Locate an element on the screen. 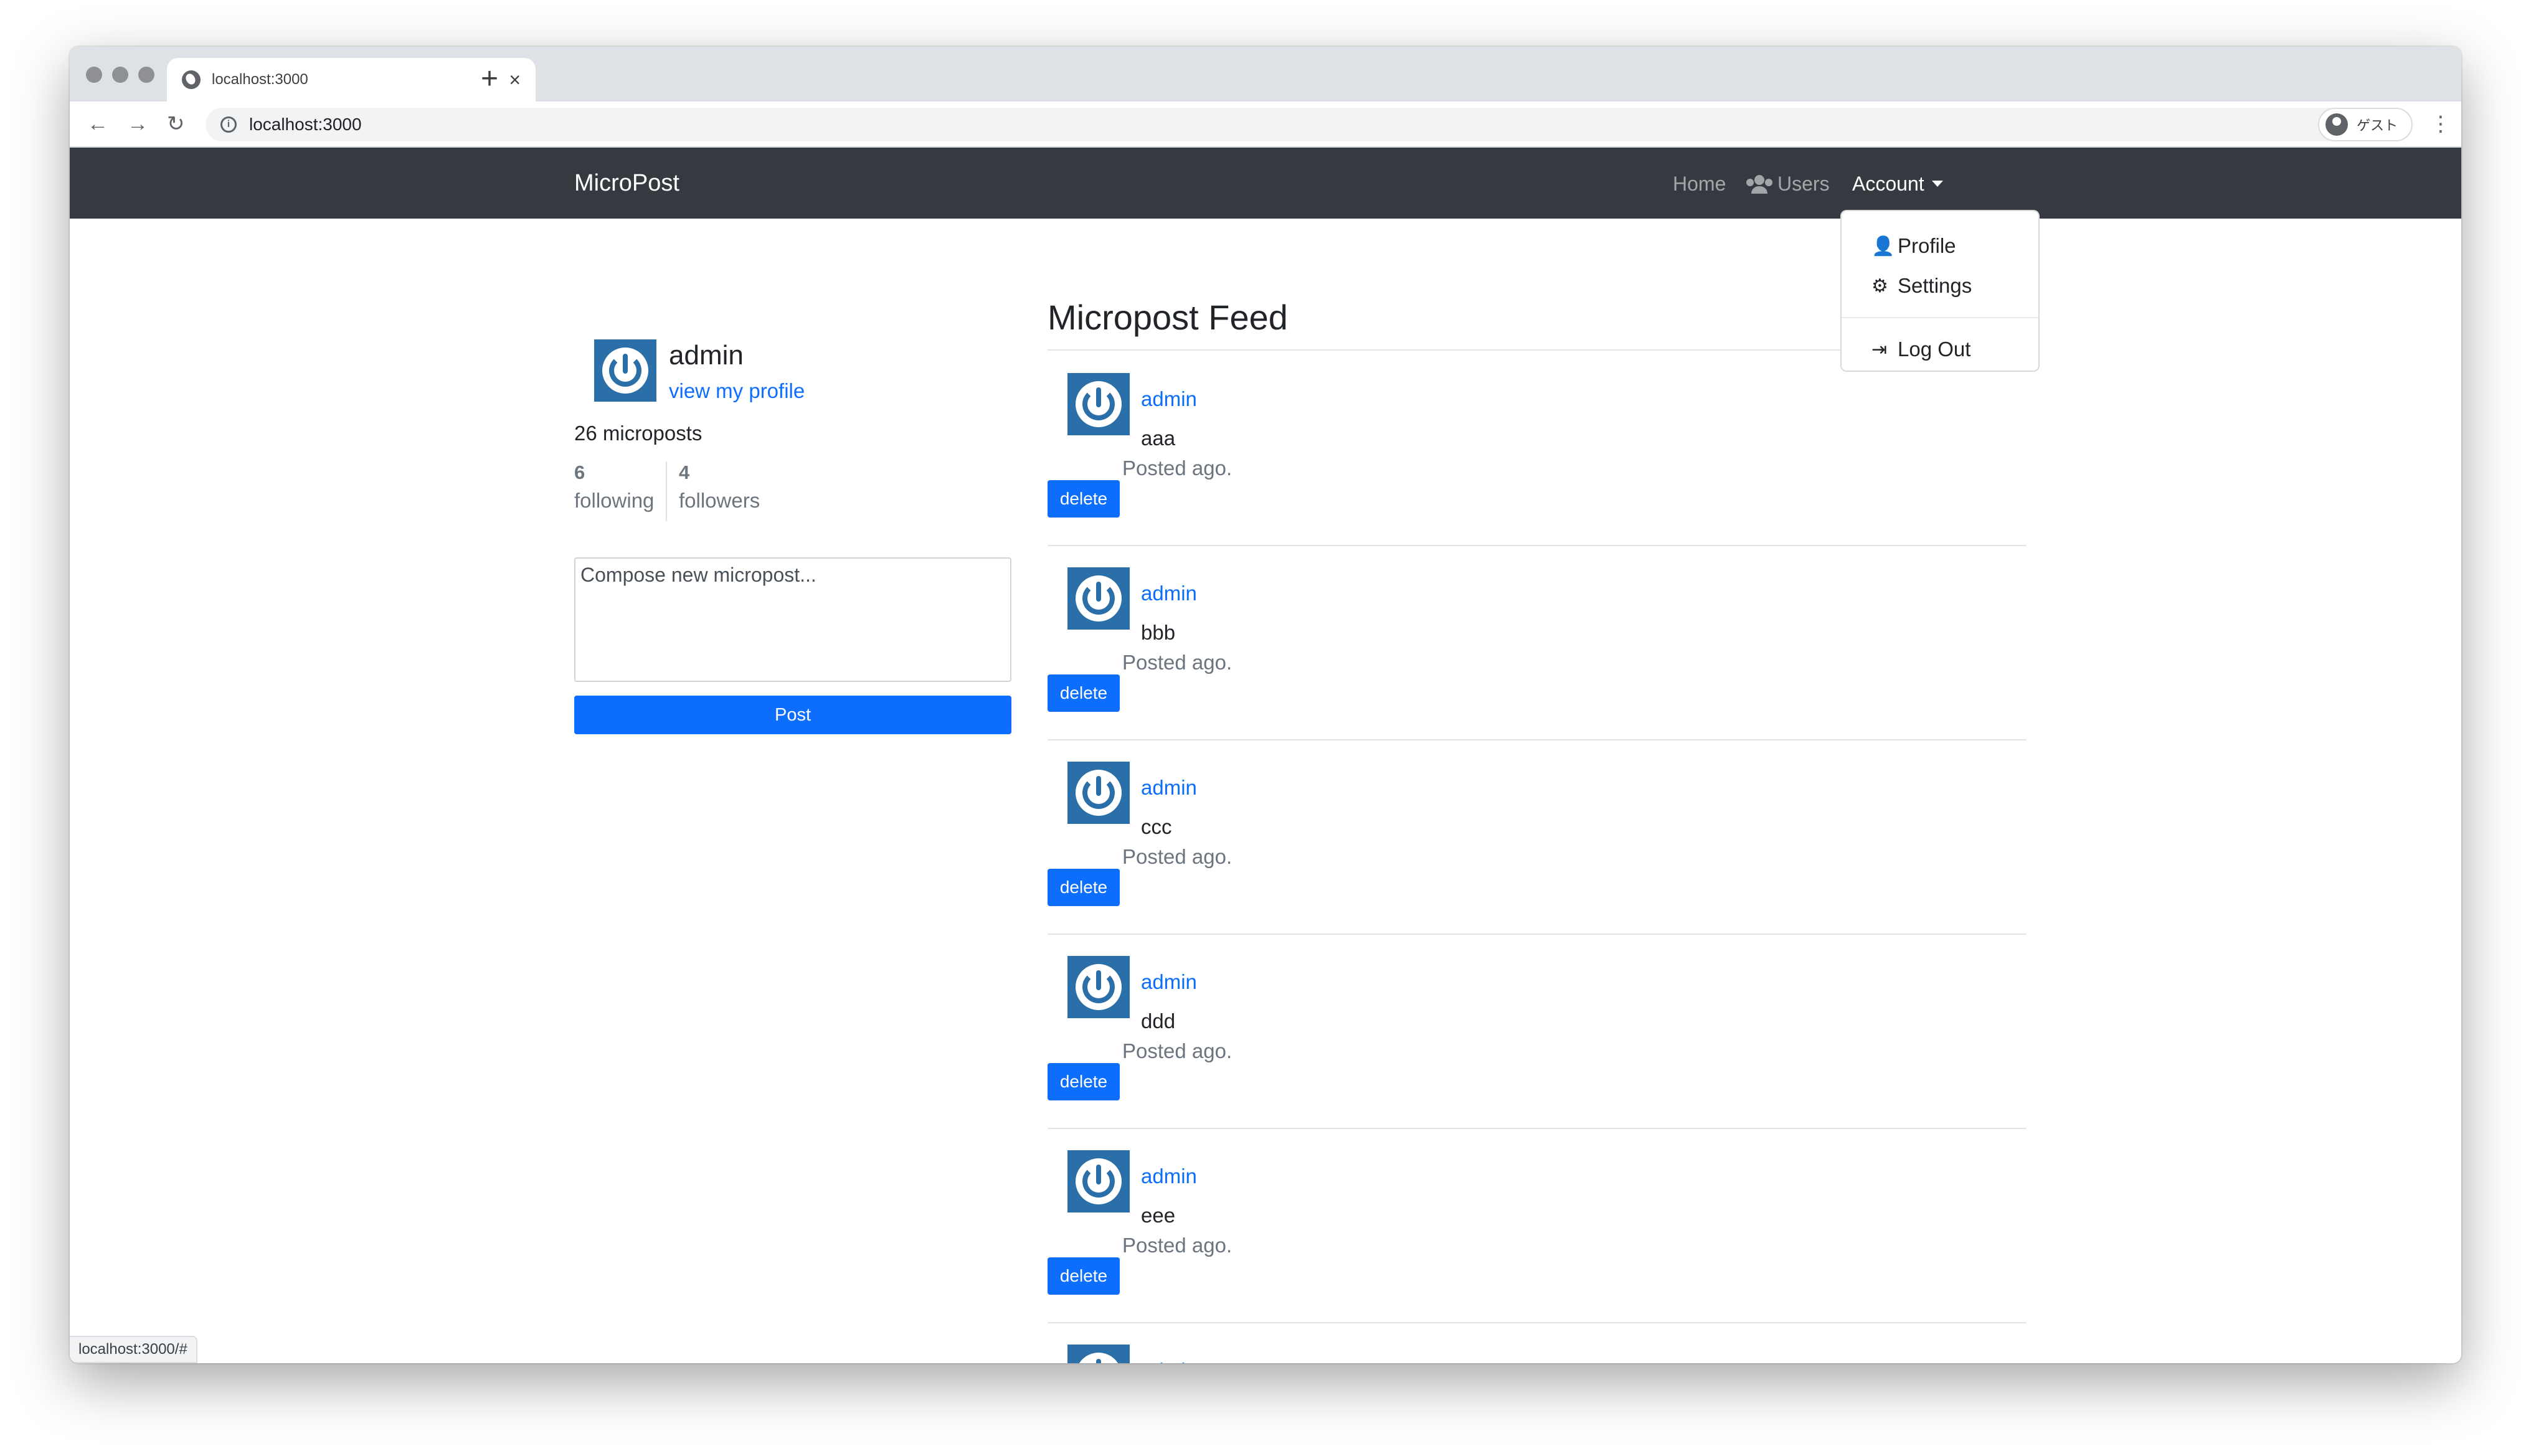  menu-item-settings-label: Settings is located at coordinates (1935, 286).